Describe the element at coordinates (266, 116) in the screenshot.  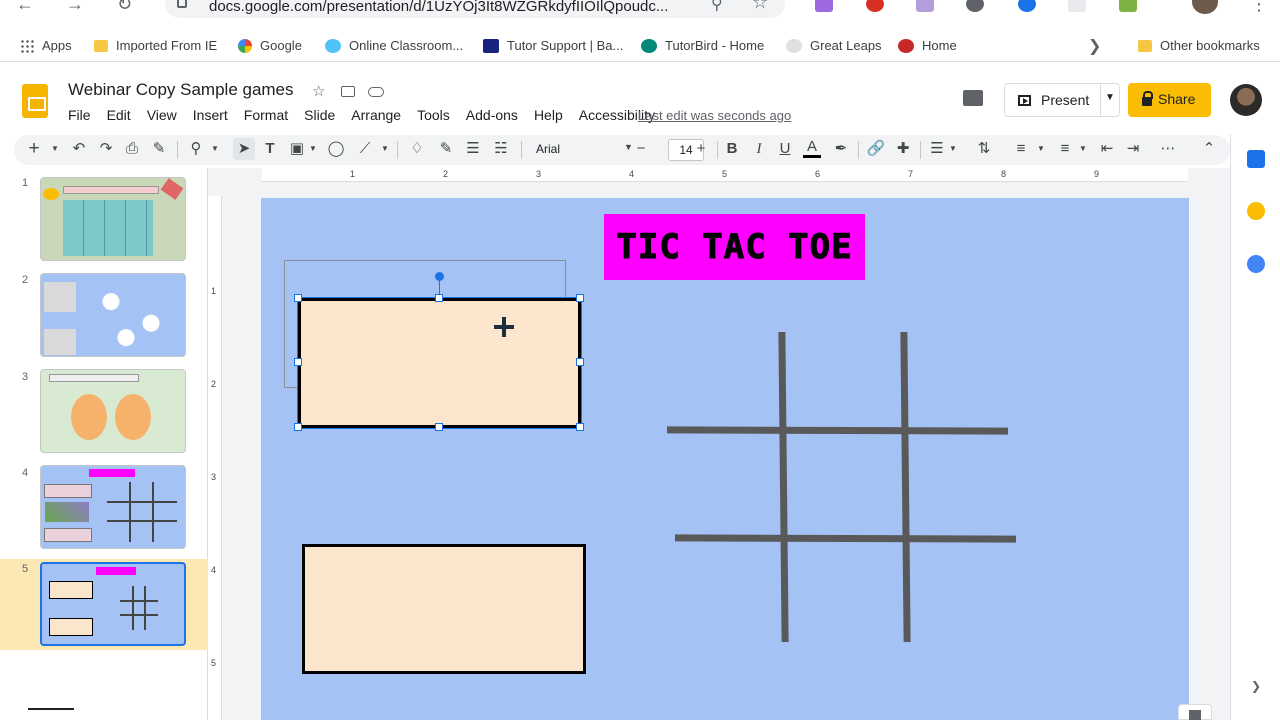
I see `menu-format: Format` at that location.